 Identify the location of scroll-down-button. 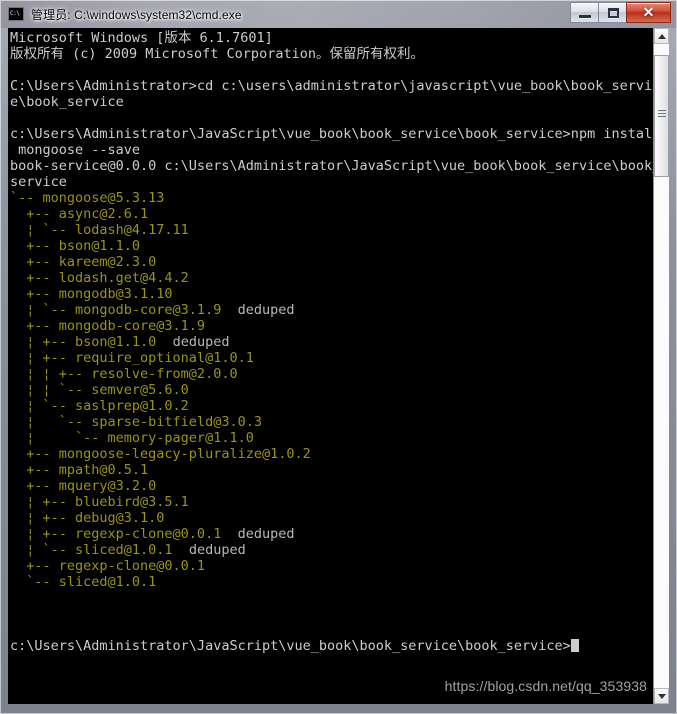
(661, 696).